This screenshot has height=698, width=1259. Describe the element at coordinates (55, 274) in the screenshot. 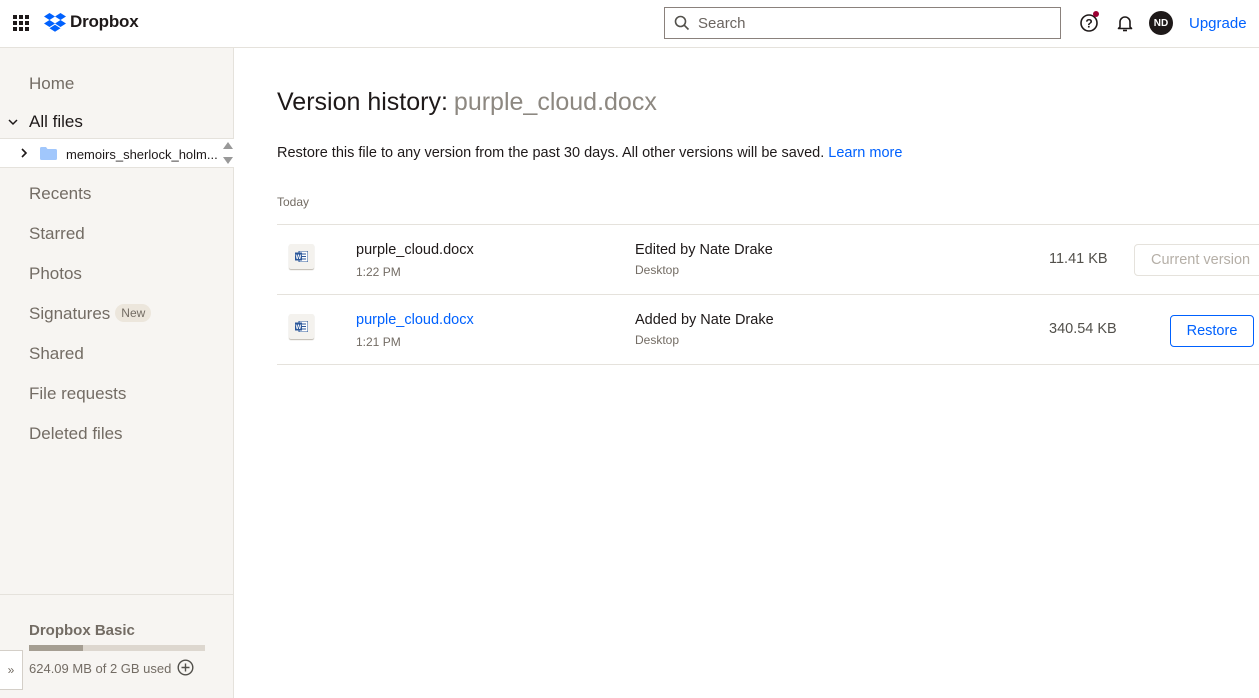

I see `sidebar-item-photos: Photos` at that location.